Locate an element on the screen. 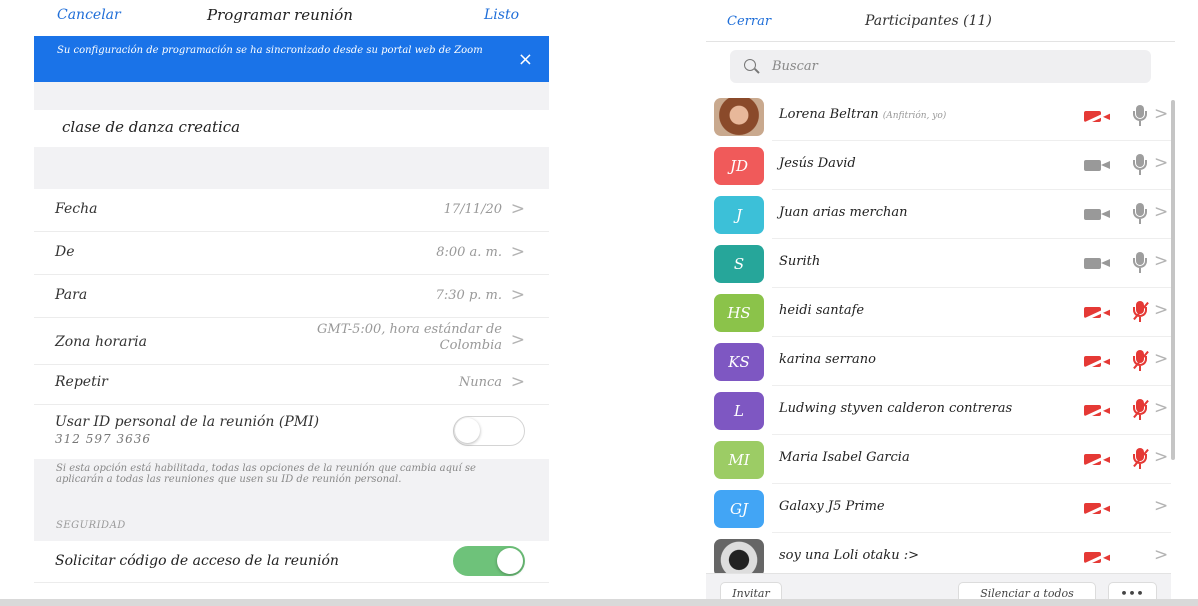 The width and height of the screenshot is (1198, 606). scrollbar is located at coordinates (1173, 280).